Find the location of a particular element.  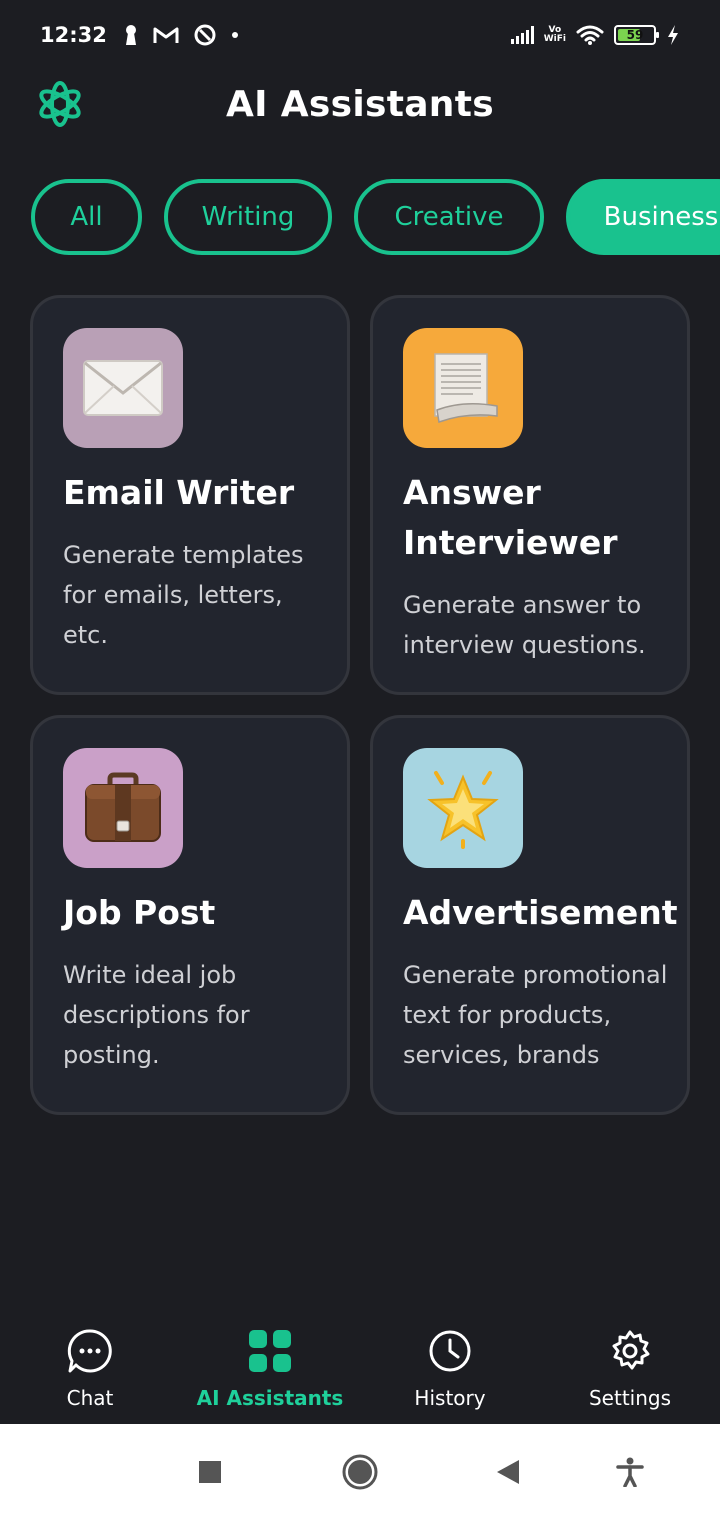

nav-item-history: History is located at coordinates (450, 1370).